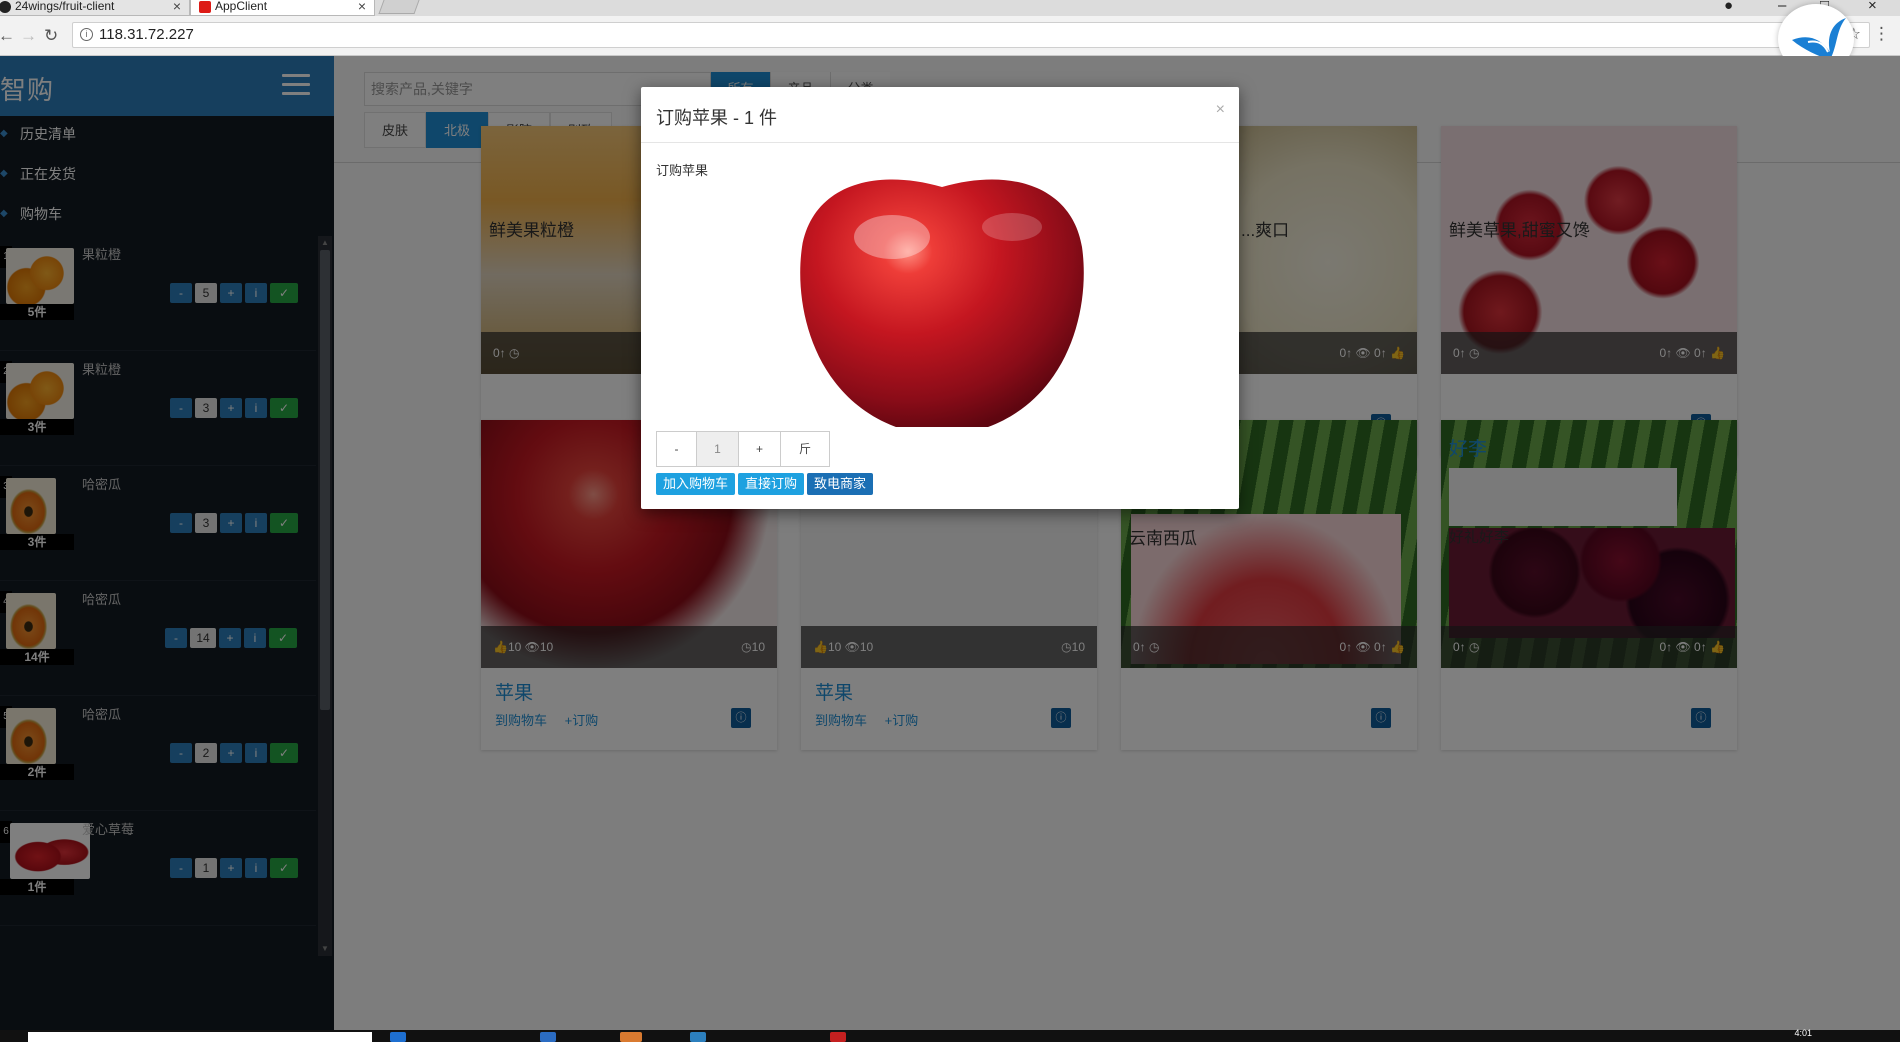  Describe the element at coordinates (940, 115) in the screenshot. I see `dialog-header: 订购苹果 - 1 件 ×` at that location.